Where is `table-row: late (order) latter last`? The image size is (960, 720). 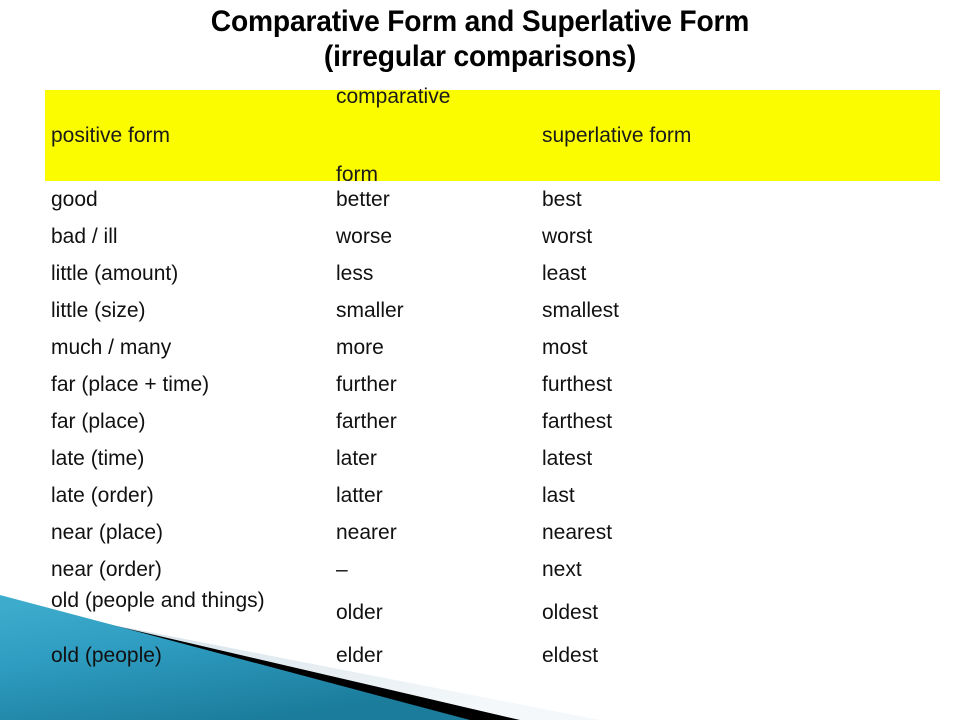 table-row: late (order) latter last is located at coordinates (492, 495).